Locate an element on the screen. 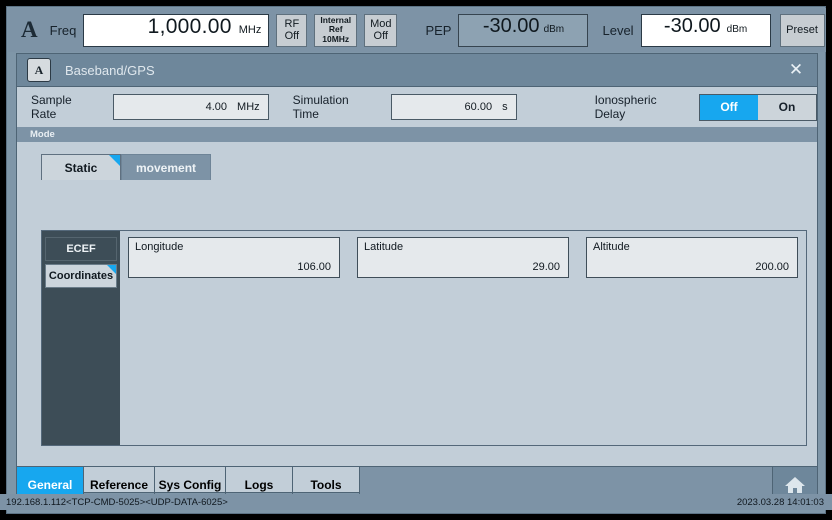 This screenshot has width=832, height=520. ref-line3: 10MHz is located at coordinates (336, 38).